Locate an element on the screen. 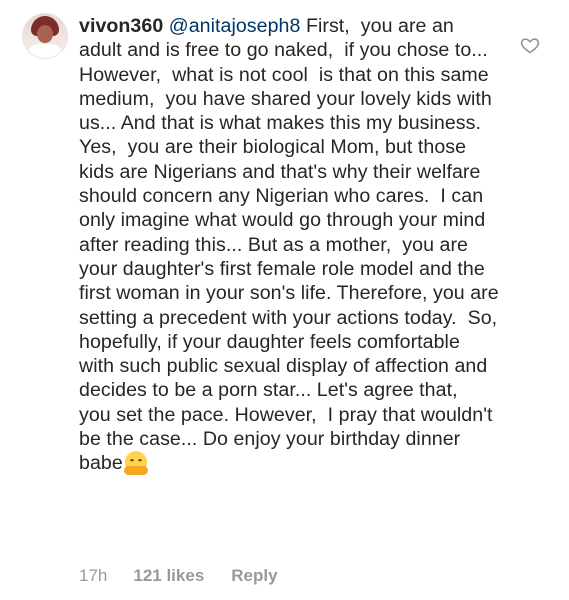 The height and width of the screenshot is (600, 569). heart-outline-icon is located at coordinates (530, 45).